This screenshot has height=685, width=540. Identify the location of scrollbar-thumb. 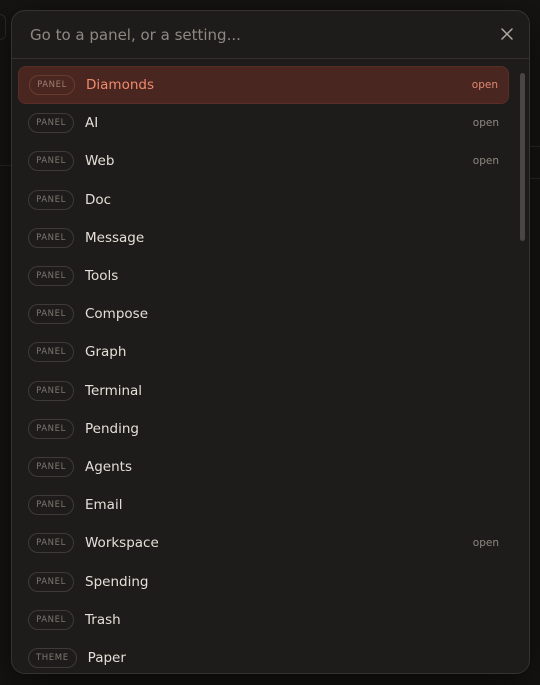
(522, 157).